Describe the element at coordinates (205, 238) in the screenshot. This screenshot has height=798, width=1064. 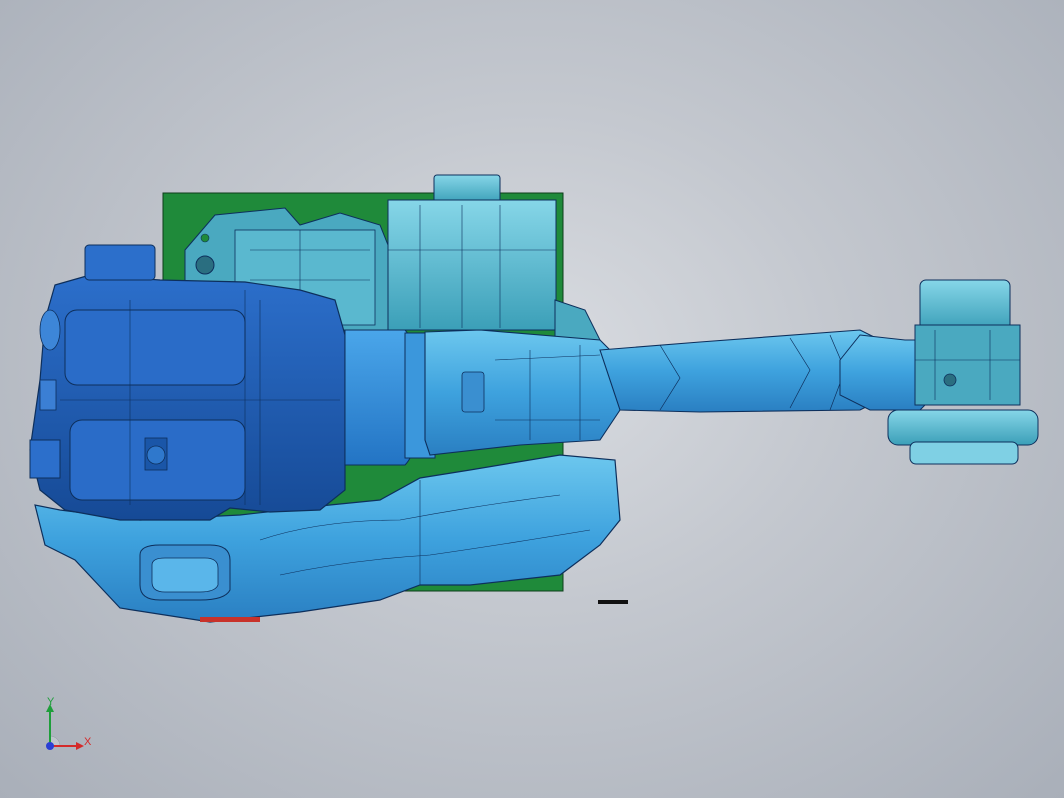
I see `frame-bolt` at that location.